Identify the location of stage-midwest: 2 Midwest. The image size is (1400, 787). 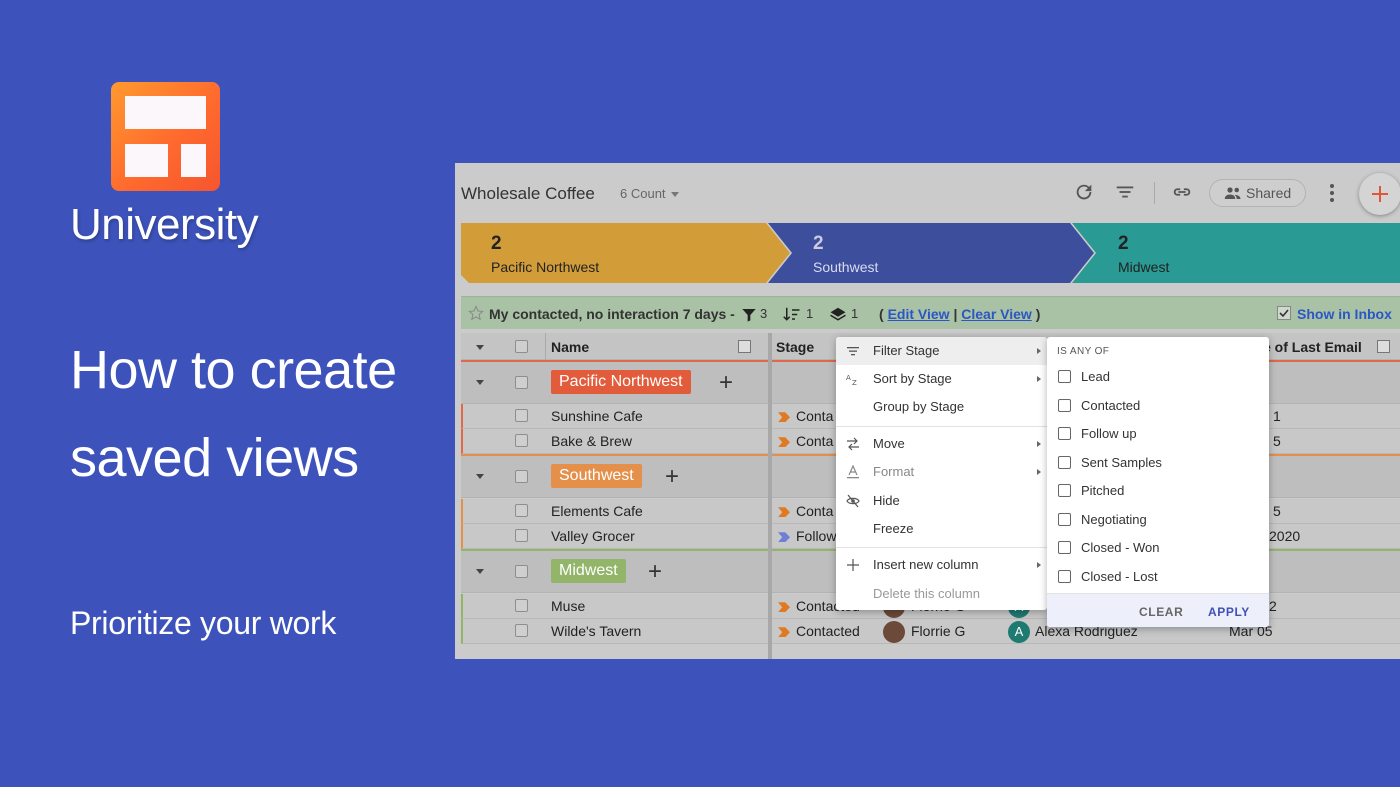
(1237, 253).